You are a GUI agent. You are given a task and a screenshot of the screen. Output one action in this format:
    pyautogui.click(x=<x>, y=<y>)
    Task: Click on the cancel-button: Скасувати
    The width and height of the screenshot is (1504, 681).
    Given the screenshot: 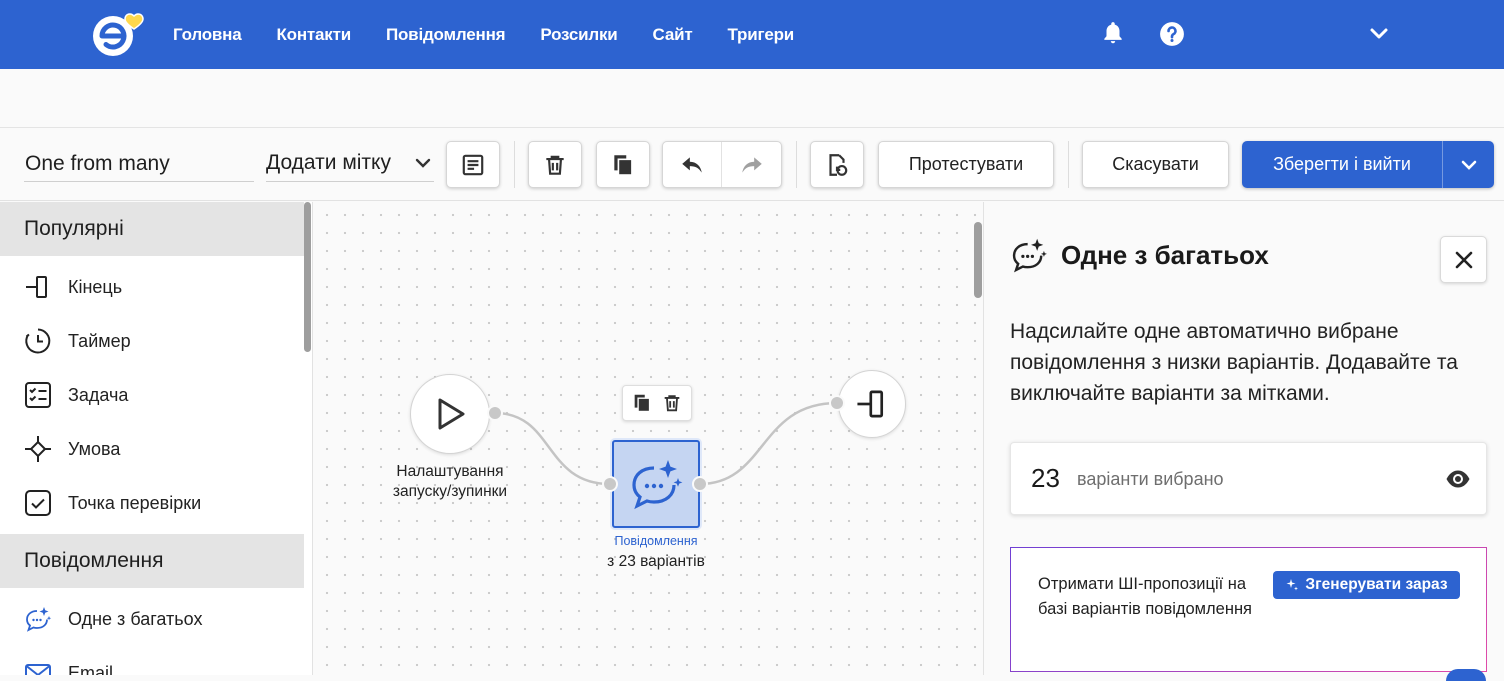 What is the action you would take?
    pyautogui.click(x=1155, y=164)
    